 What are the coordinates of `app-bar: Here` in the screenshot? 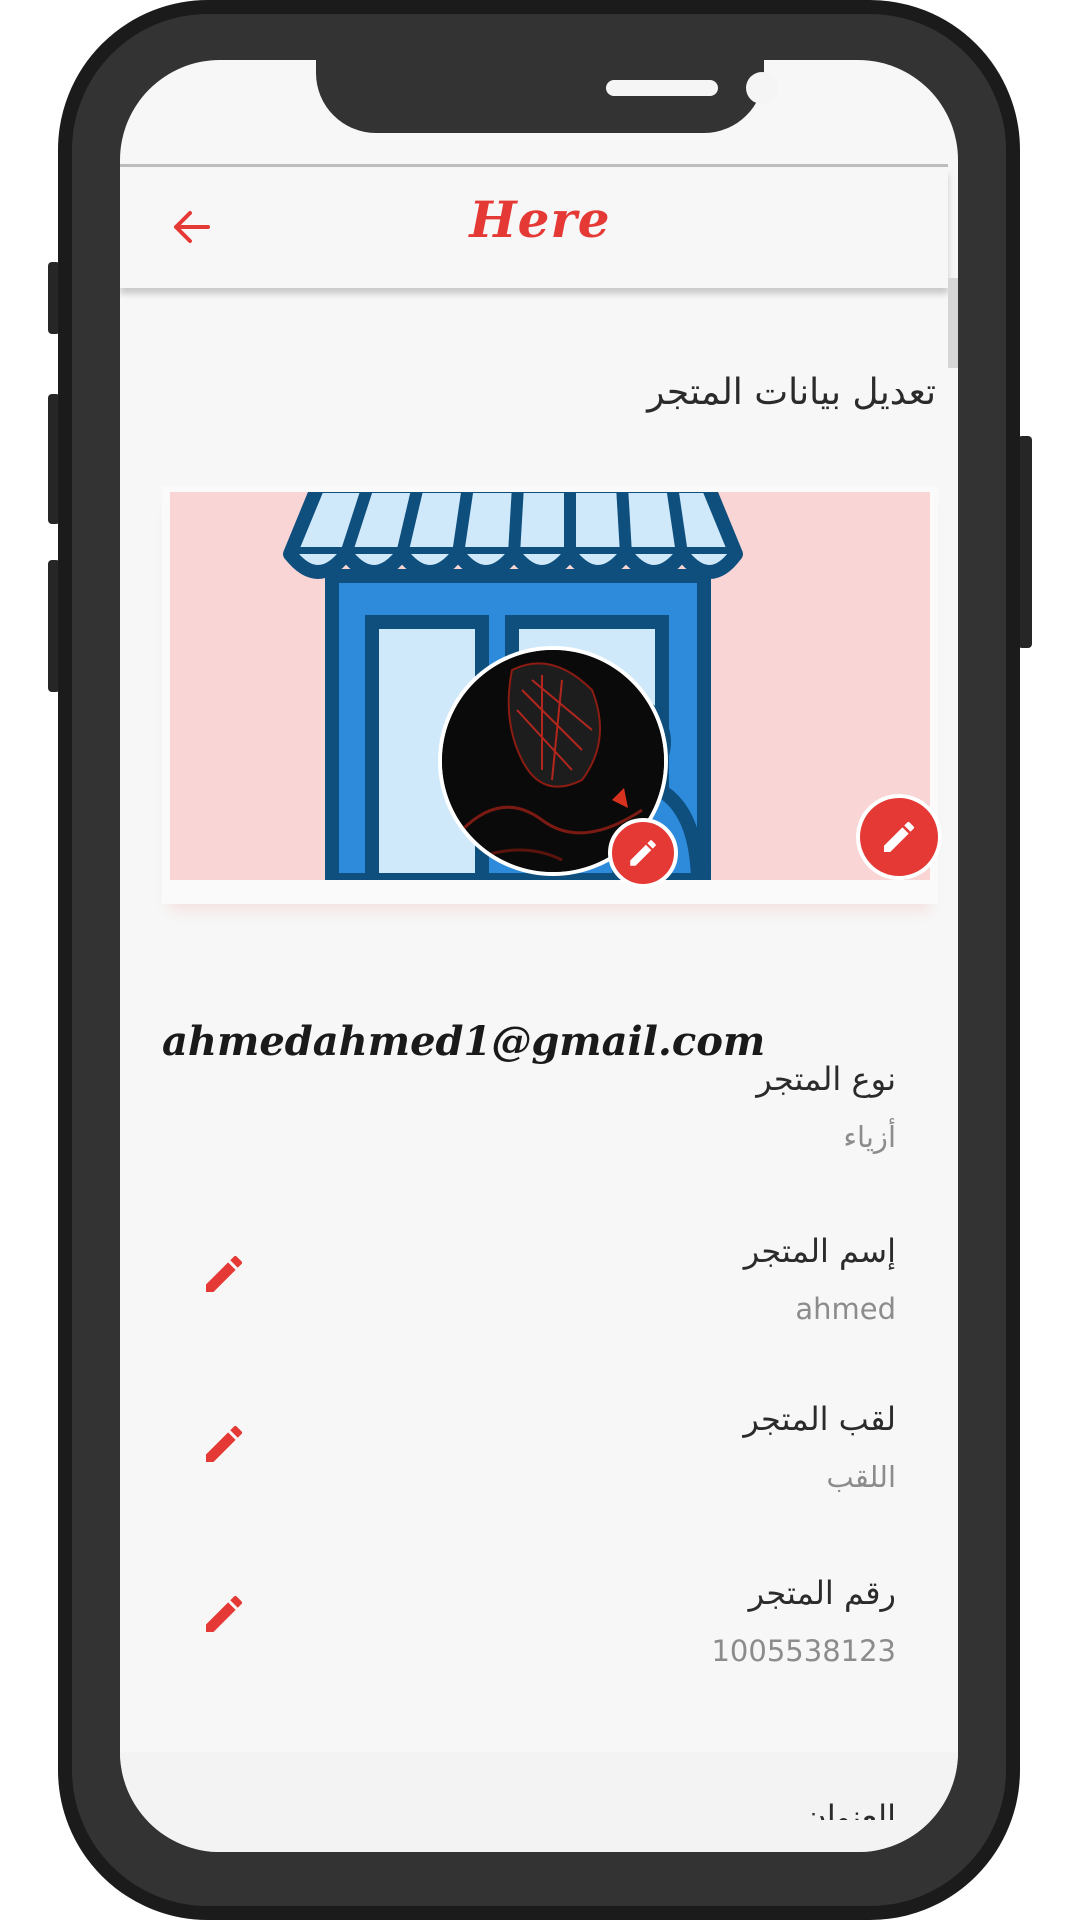 It's located at (534, 228).